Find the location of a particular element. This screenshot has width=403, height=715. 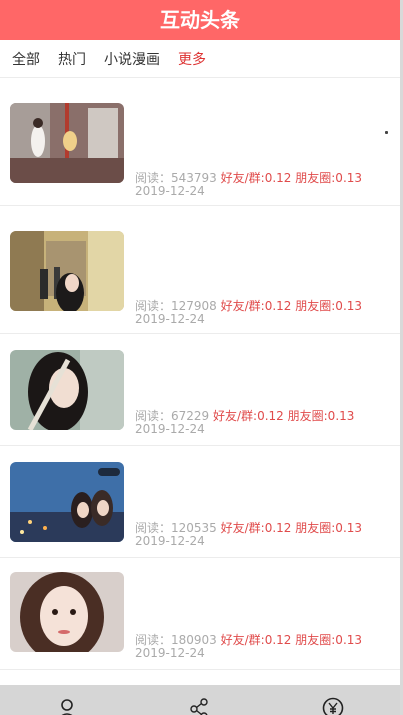

article-meta: 阅读：543793 好友/群:0.12 朋友圈:0.13 2019-12-24 is located at coordinates (260, 185).